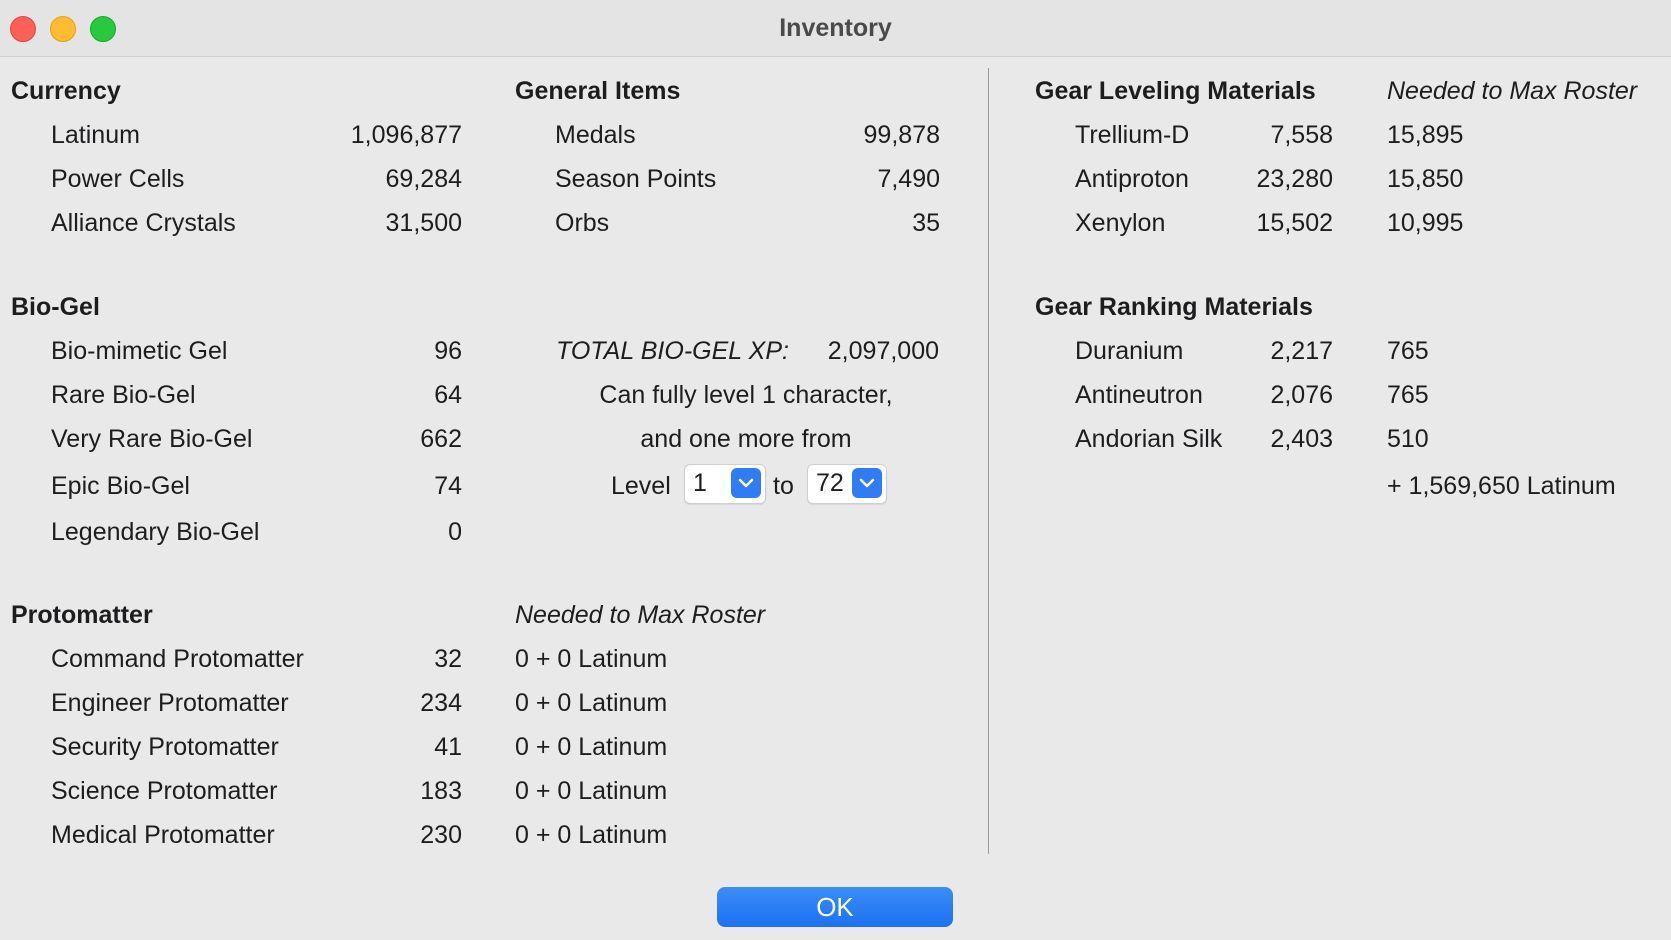 The width and height of the screenshot is (1671, 940). Describe the element at coordinates (1294, 223) in the screenshot. I see `gear-leveling-value: 15,502` at that location.